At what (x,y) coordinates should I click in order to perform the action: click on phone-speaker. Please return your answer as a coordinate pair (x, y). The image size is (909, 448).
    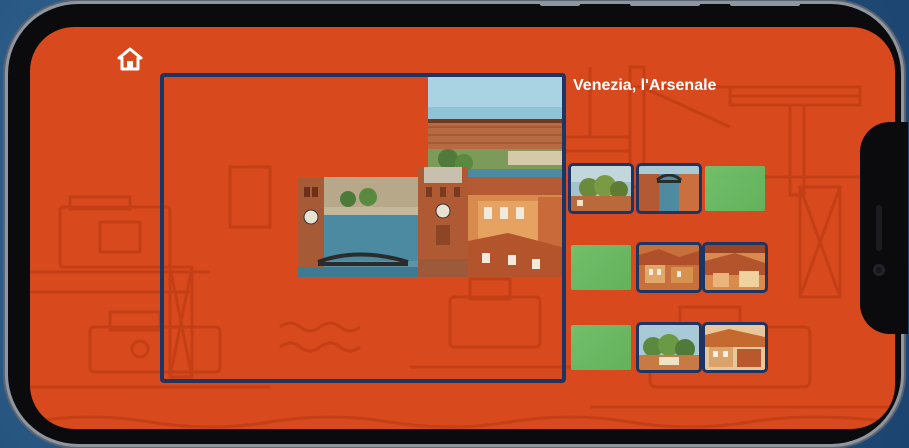
    Looking at the image, I should click on (879, 228).